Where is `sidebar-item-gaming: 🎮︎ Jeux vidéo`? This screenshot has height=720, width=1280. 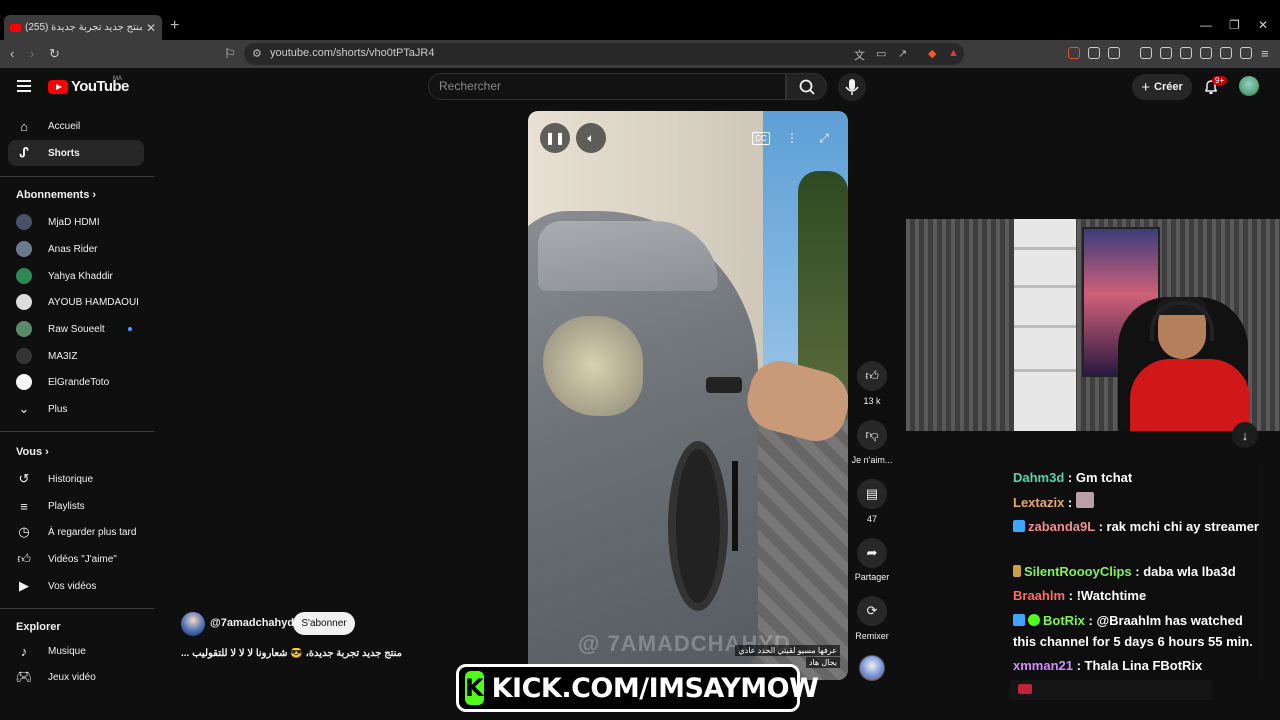 sidebar-item-gaming: 🎮︎ Jeux vidéo is located at coordinates (76, 677).